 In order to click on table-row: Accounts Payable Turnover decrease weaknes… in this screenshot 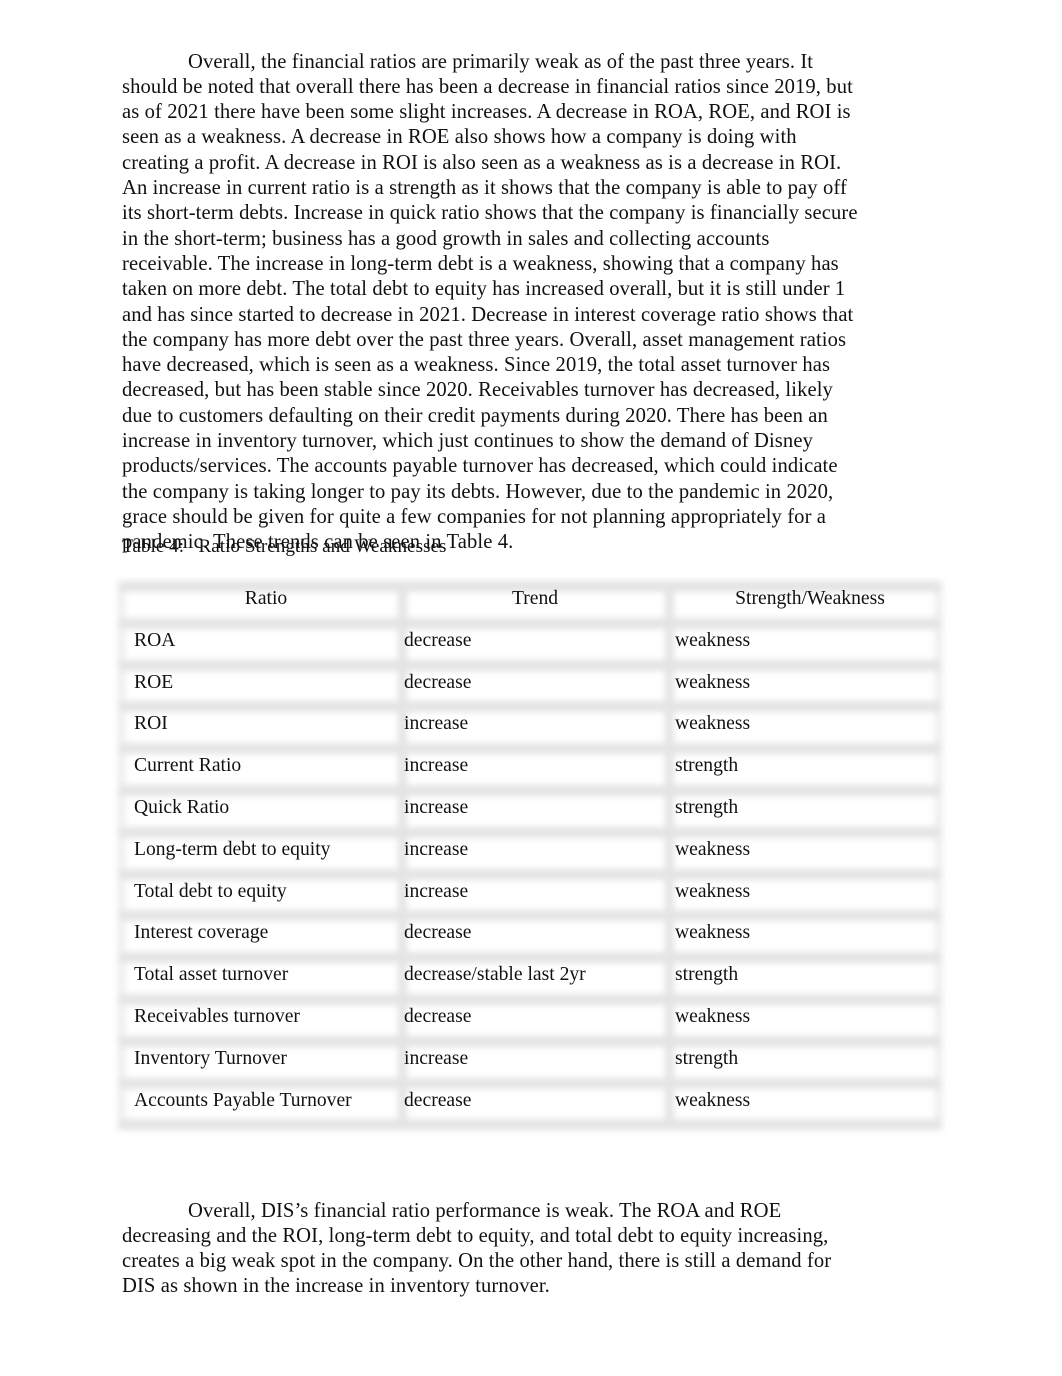, I will do `click(530, 1101)`.